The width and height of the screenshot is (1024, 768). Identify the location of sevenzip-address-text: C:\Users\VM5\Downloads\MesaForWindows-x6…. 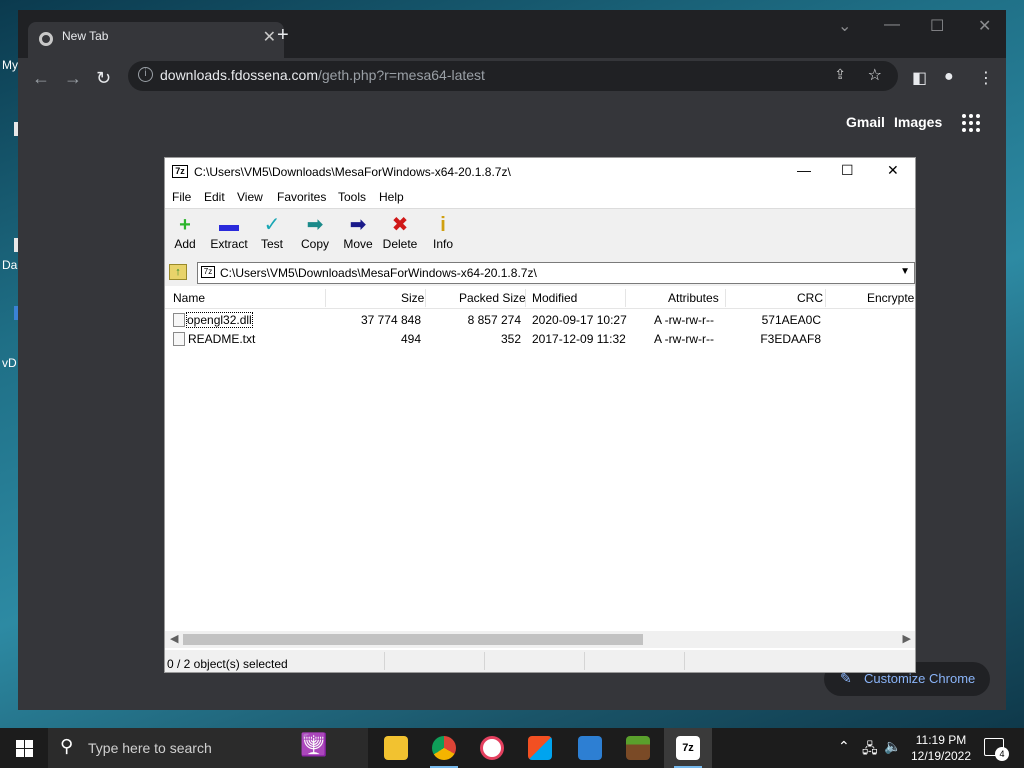
(378, 273).